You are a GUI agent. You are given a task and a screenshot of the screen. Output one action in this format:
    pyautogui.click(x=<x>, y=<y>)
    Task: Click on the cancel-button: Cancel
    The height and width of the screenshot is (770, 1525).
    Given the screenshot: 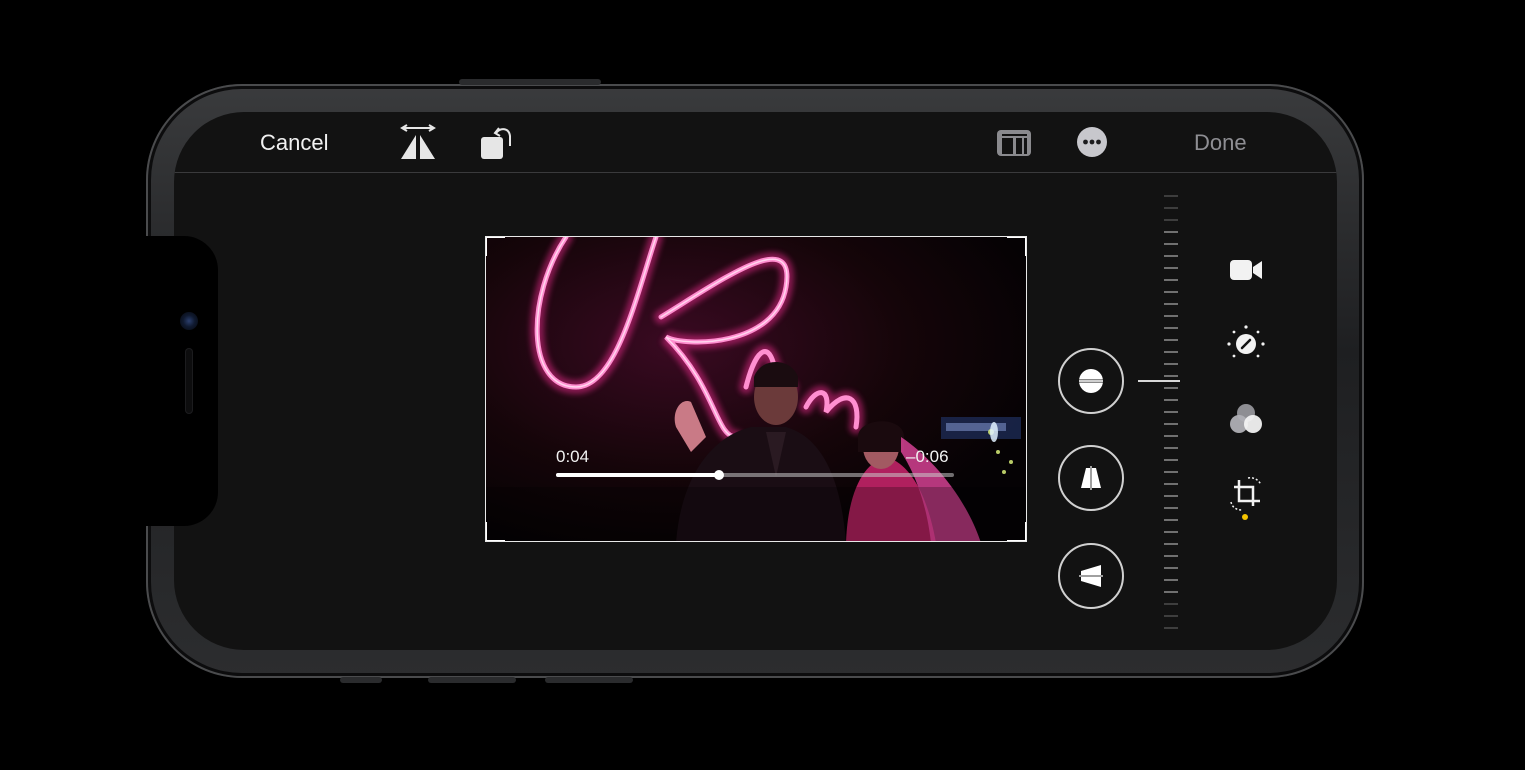 What is the action you would take?
    pyautogui.click(x=294, y=143)
    